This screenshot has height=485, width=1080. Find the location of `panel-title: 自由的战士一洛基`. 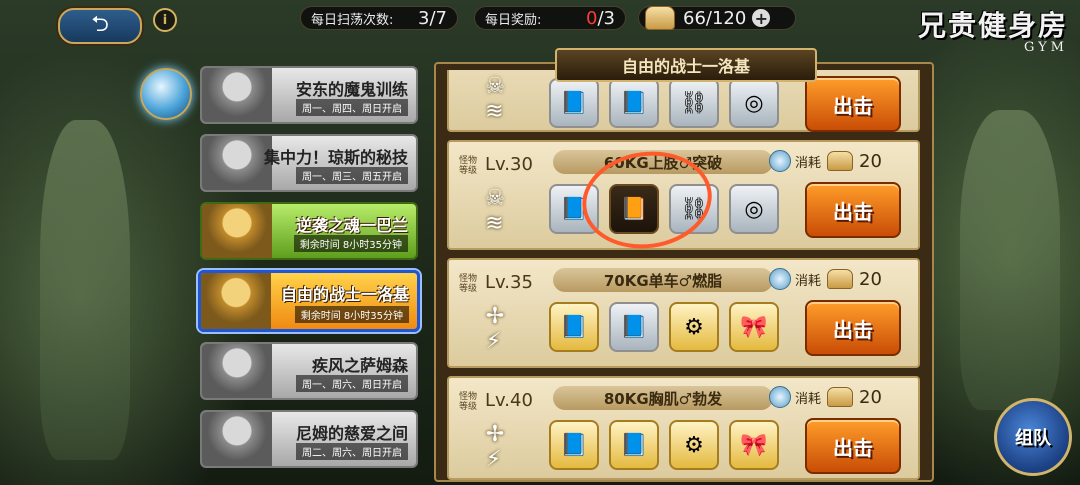

panel-title: 自由的战士一洛基 is located at coordinates (686, 65).